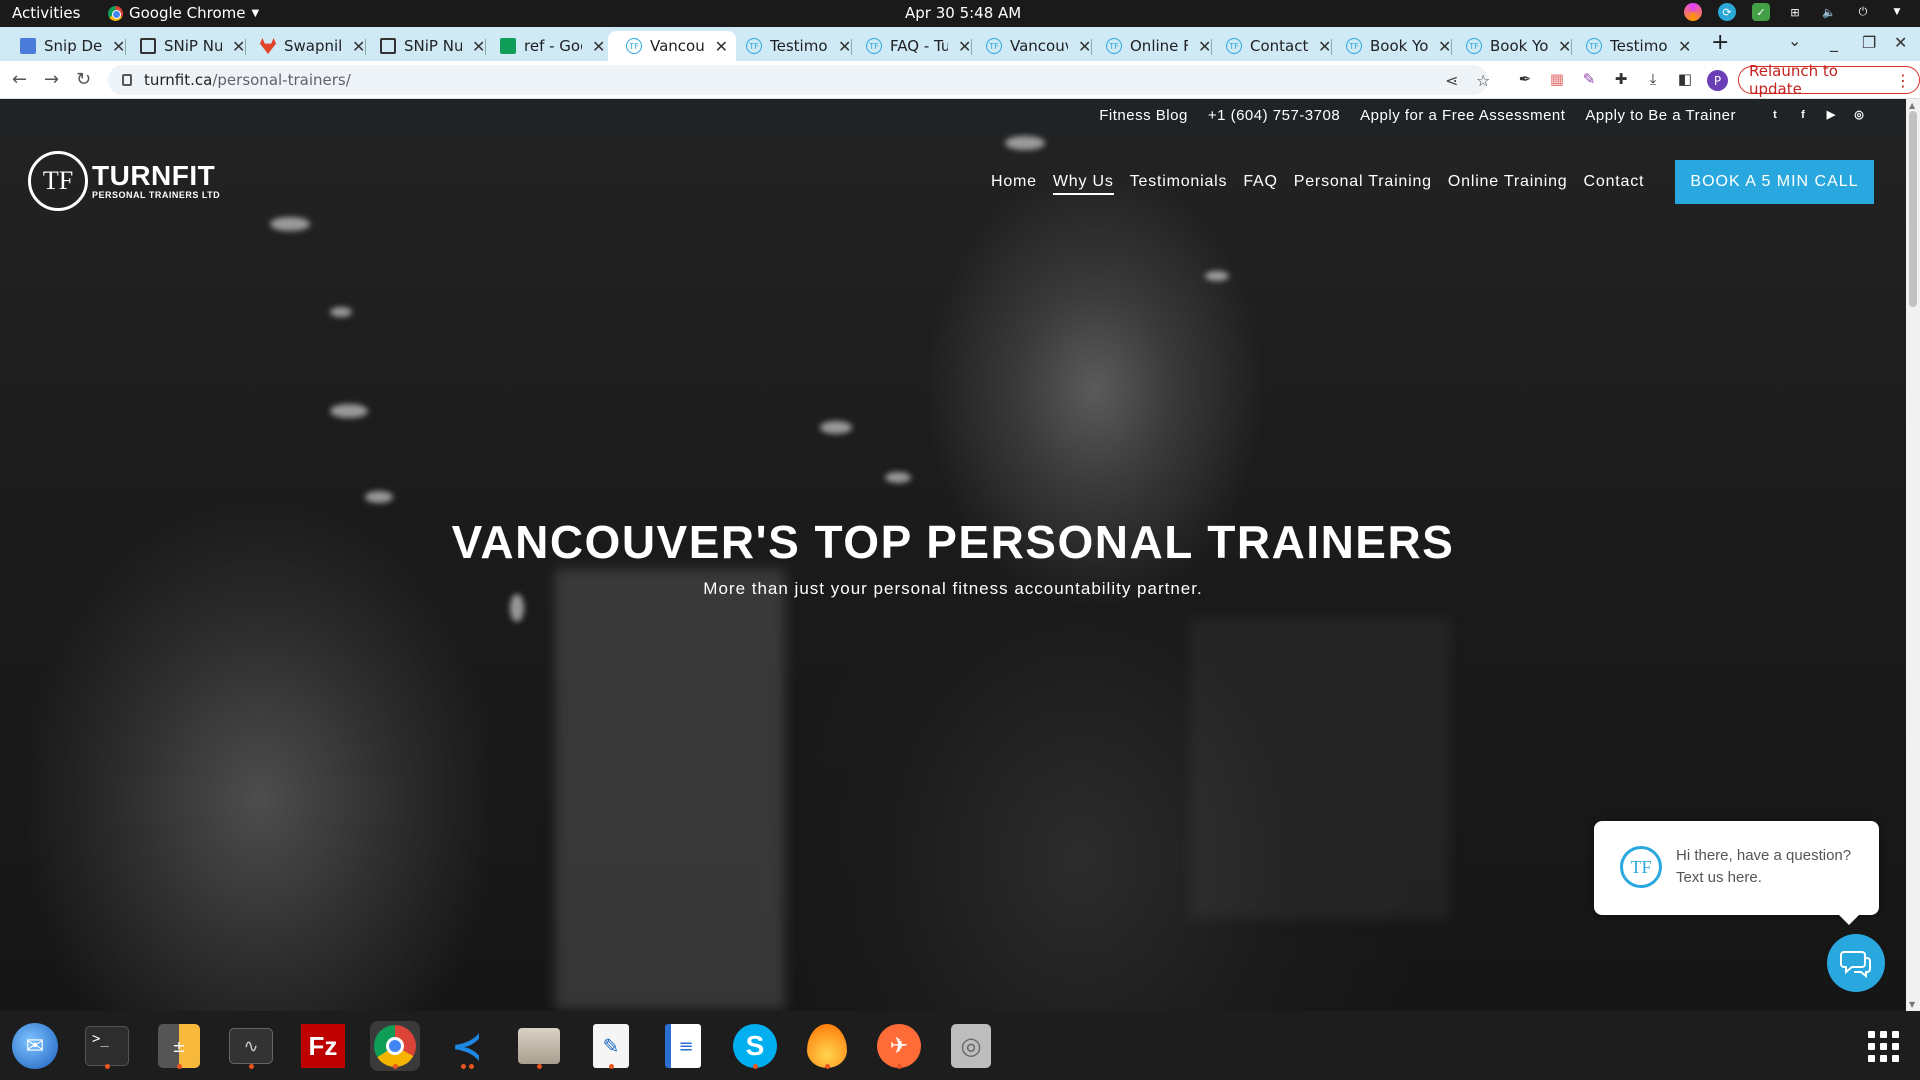 The image size is (1920, 1080). What do you see at coordinates (1869, 42) in the screenshot?
I see `restore-icon: ❐` at bounding box center [1869, 42].